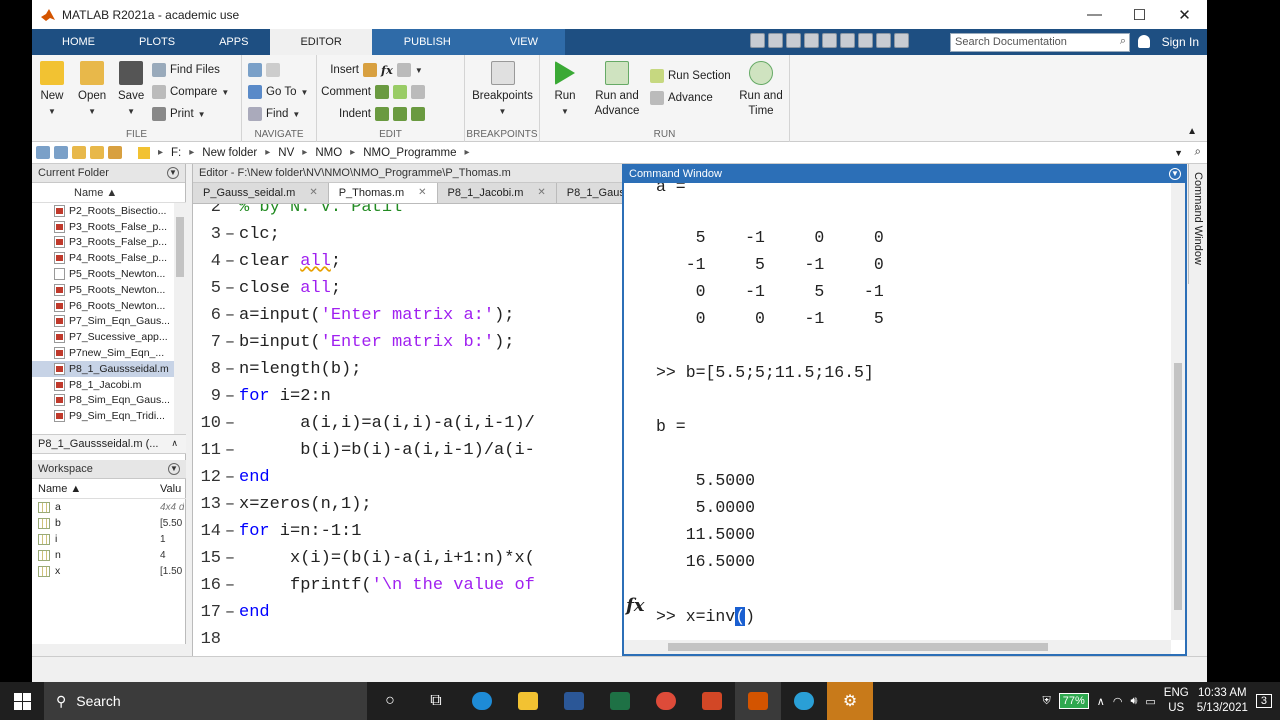 Image resolution: width=1280 pixels, height=720 pixels. What do you see at coordinates (354, 342) in the screenshot?
I see `code-line: 7– b=input('Enter matrix b:');` at bounding box center [354, 342].